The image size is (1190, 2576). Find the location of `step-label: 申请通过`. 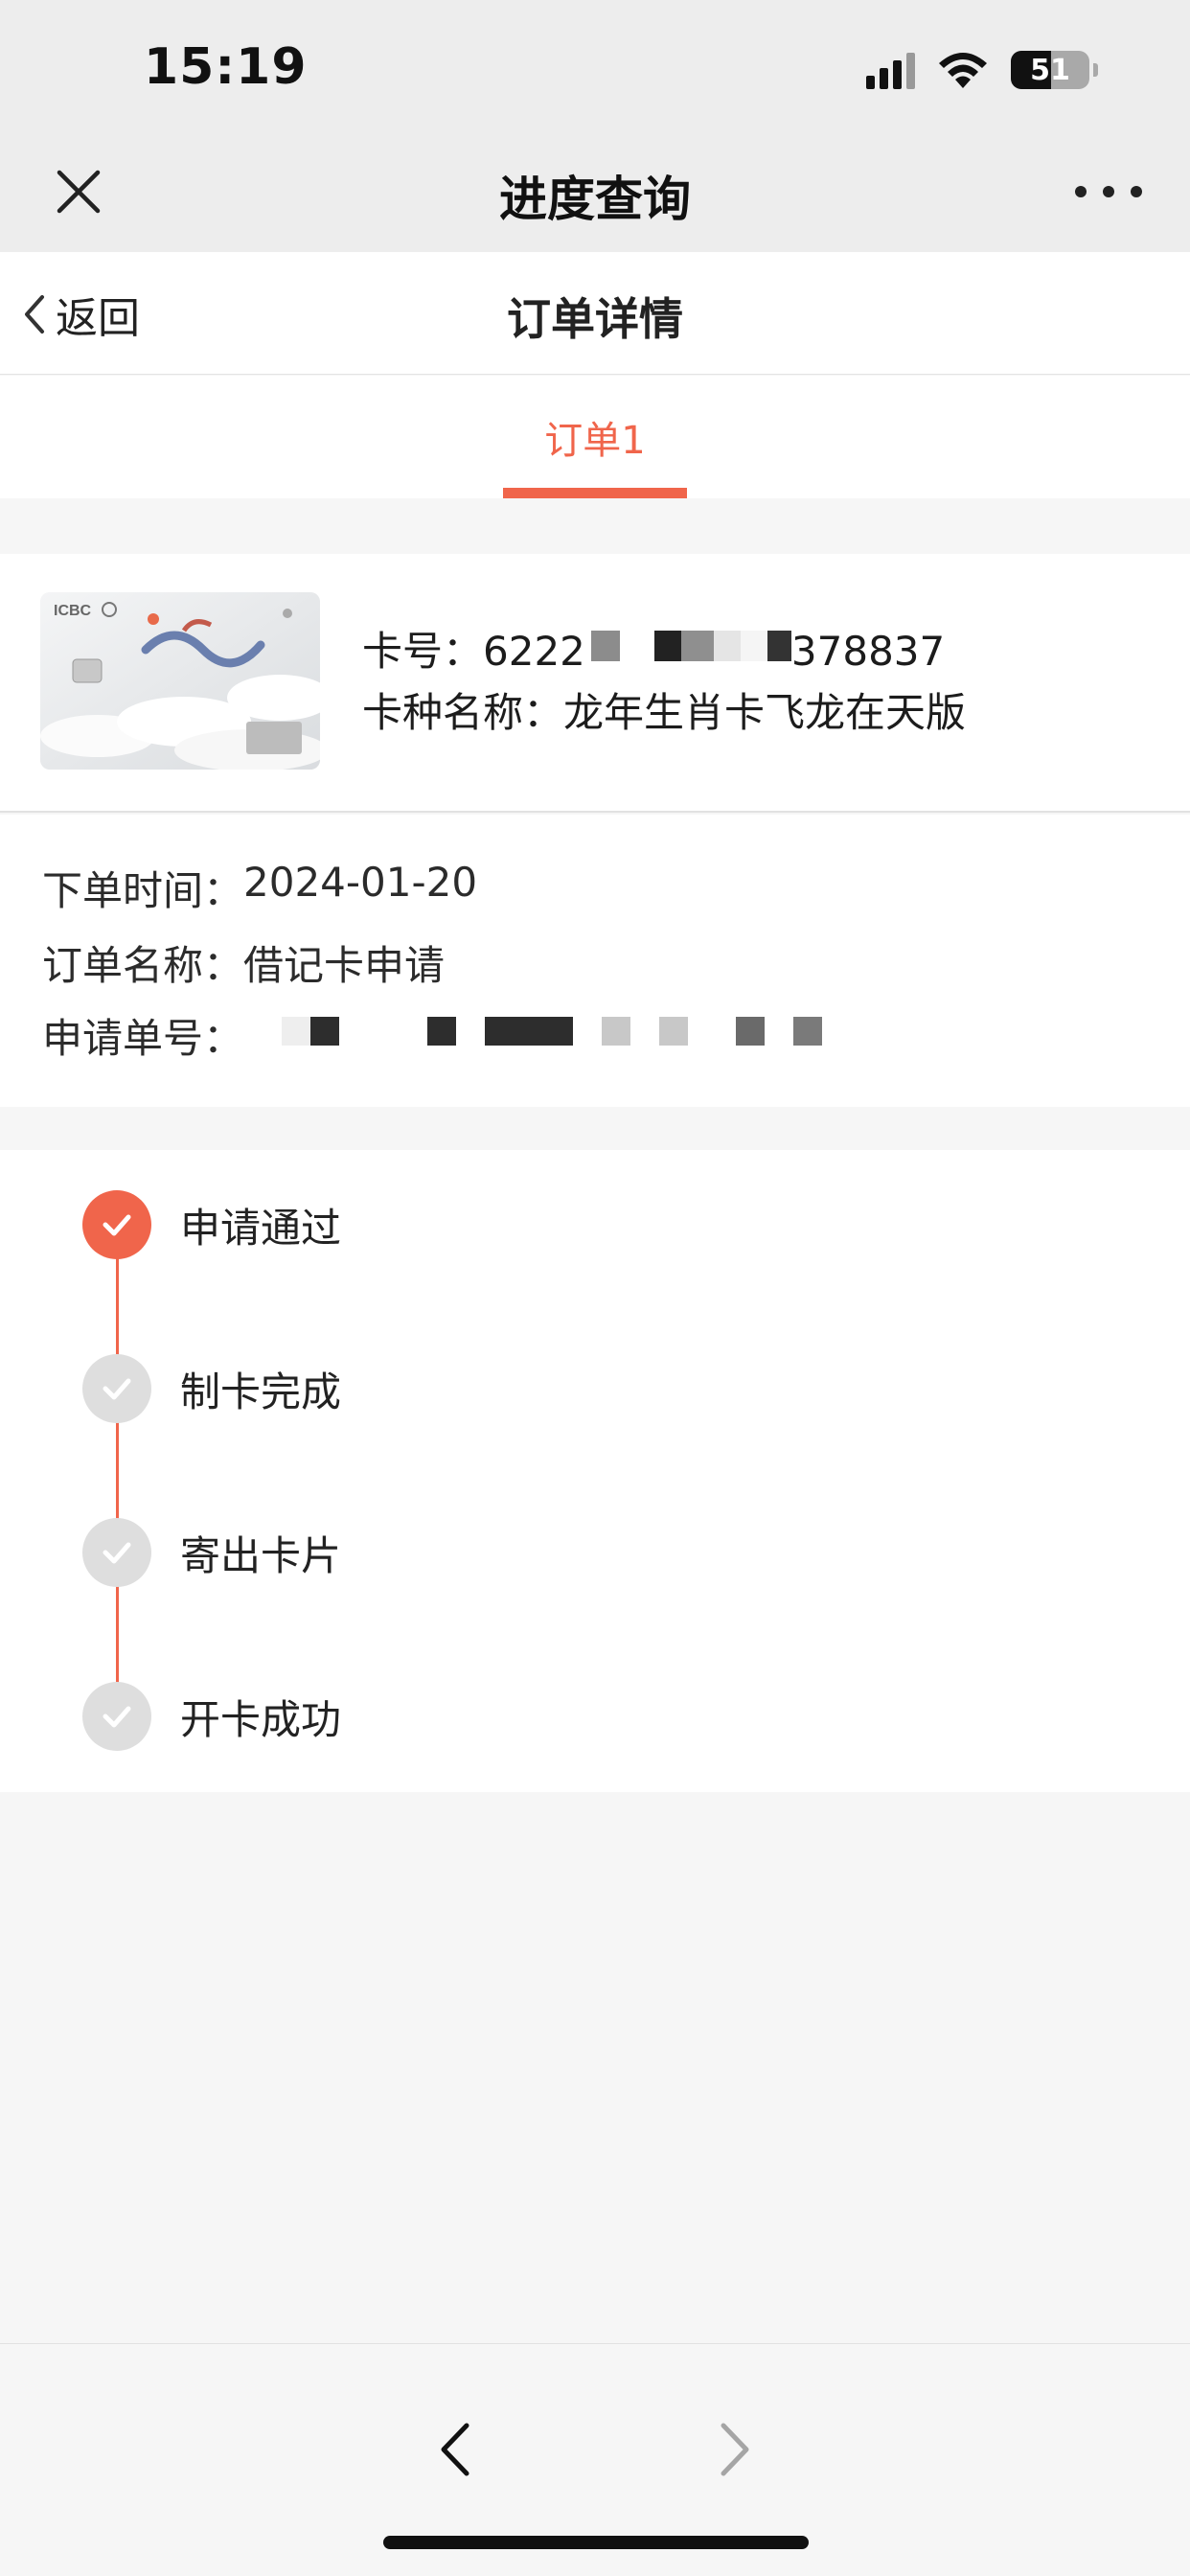

step-label: 申请通过 is located at coordinates (261, 1228).